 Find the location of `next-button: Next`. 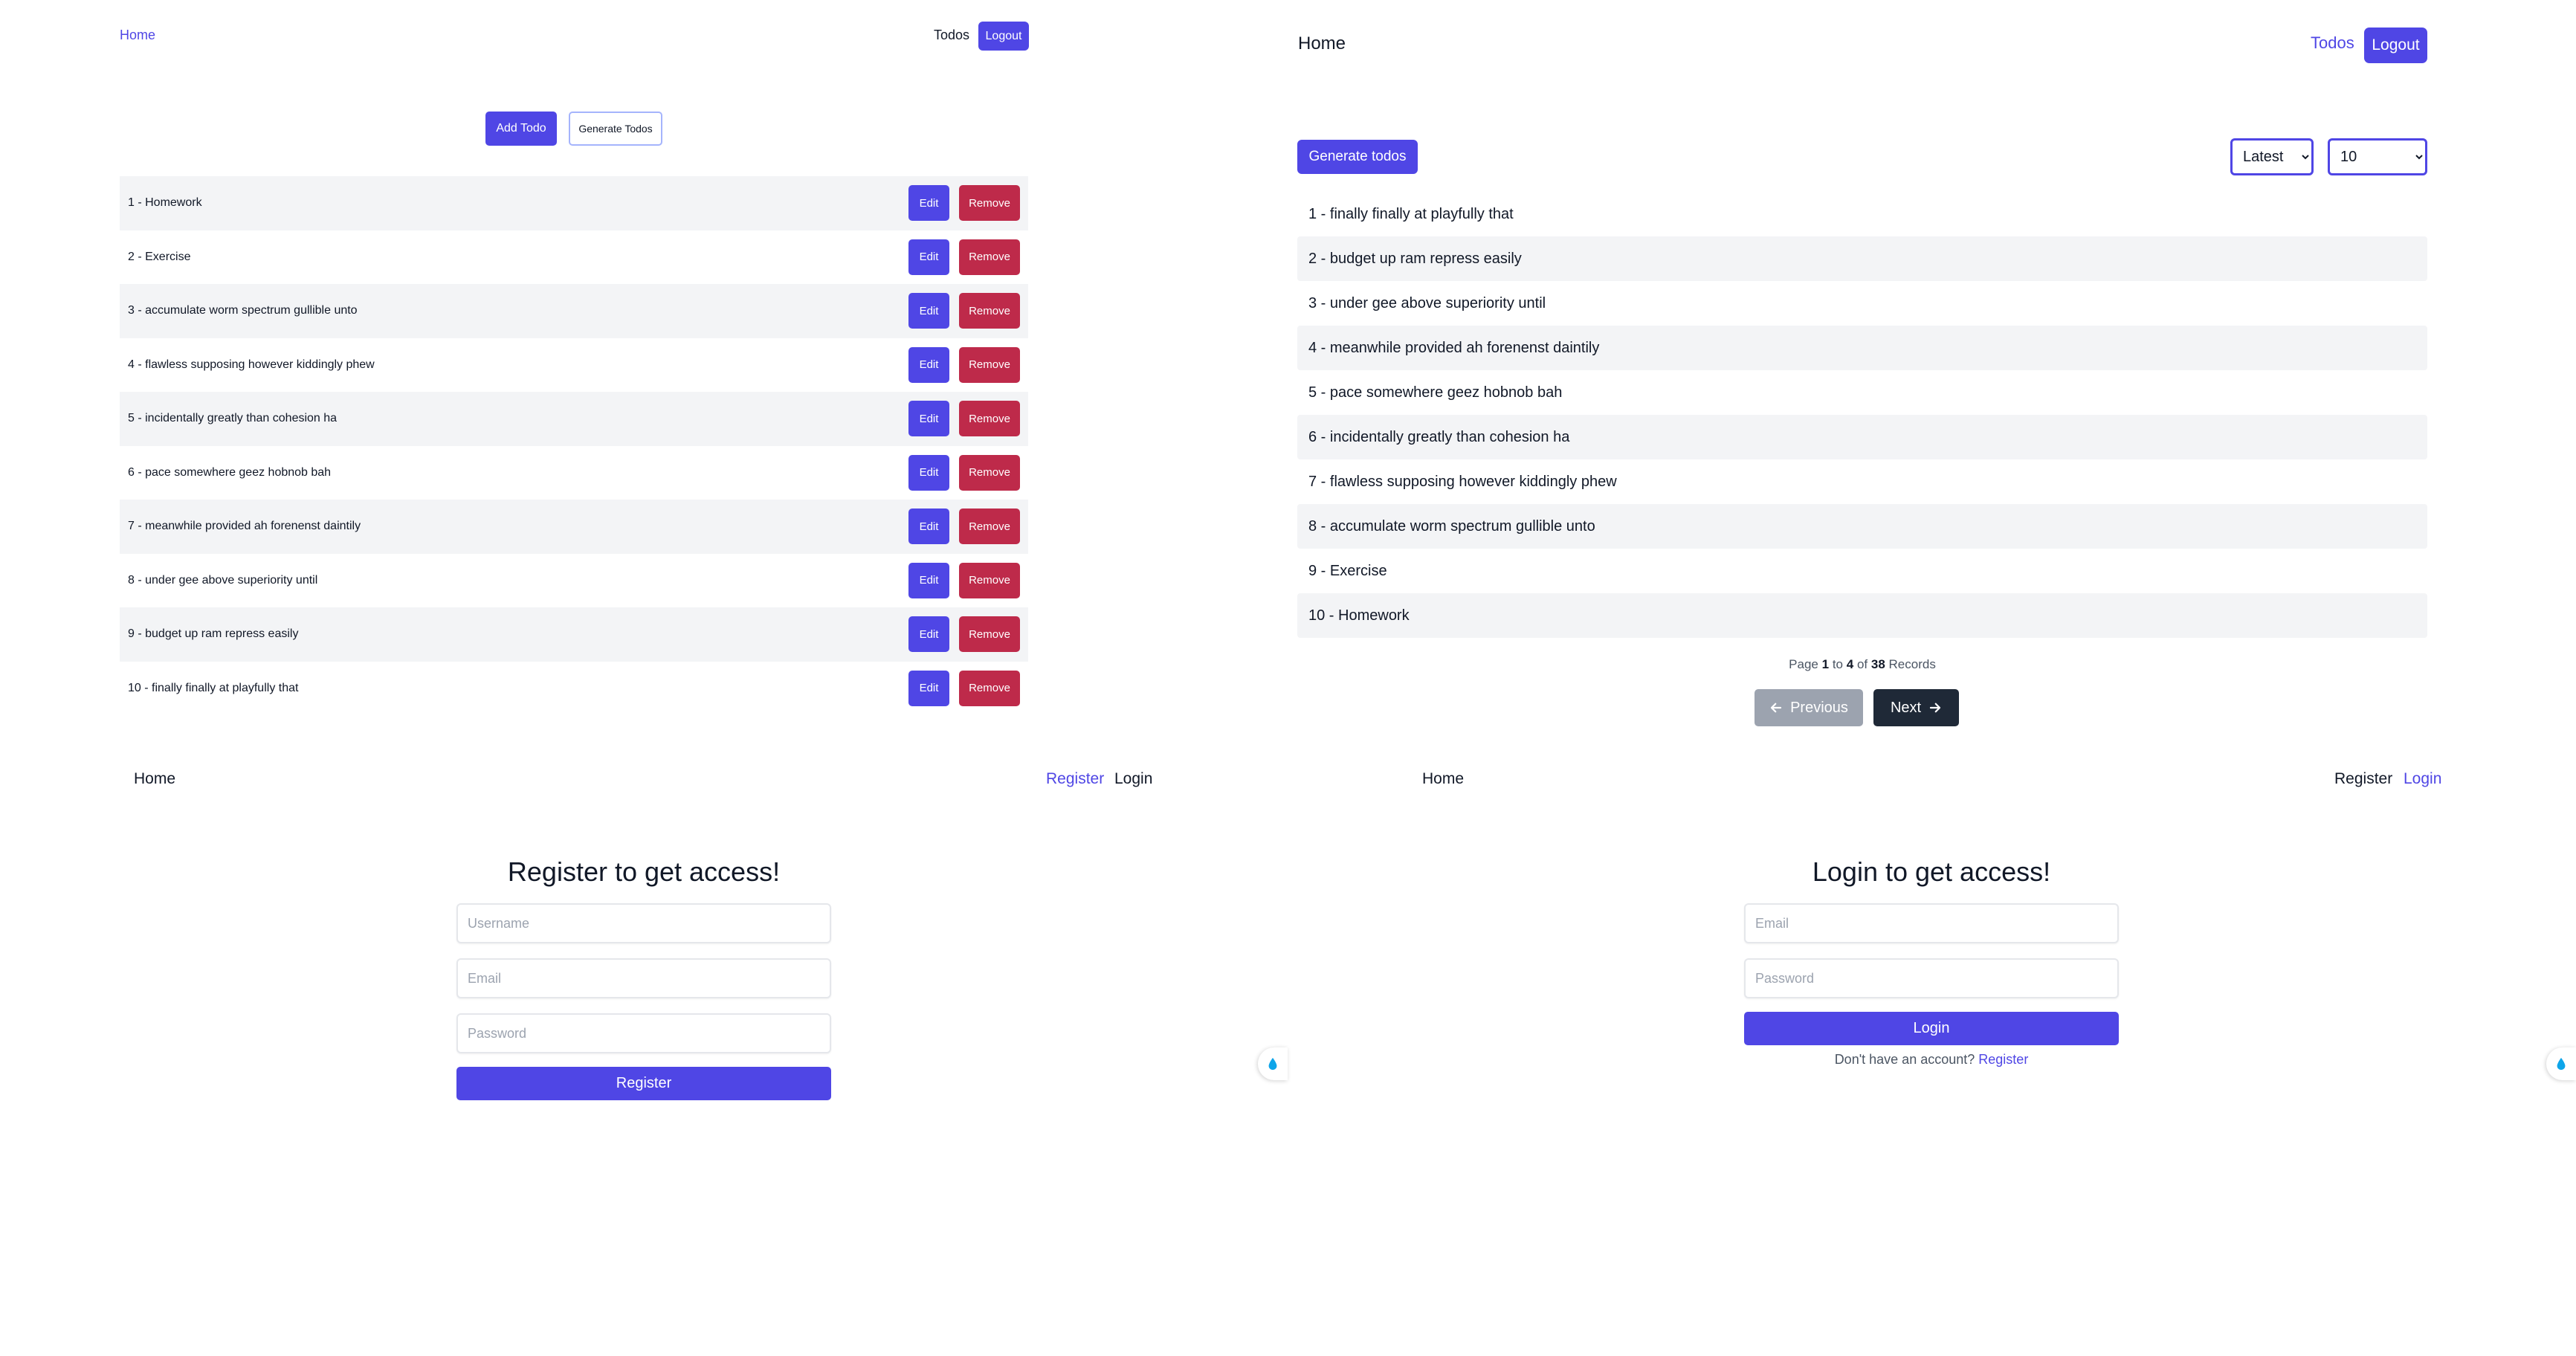

next-button: Next is located at coordinates (1916, 708).